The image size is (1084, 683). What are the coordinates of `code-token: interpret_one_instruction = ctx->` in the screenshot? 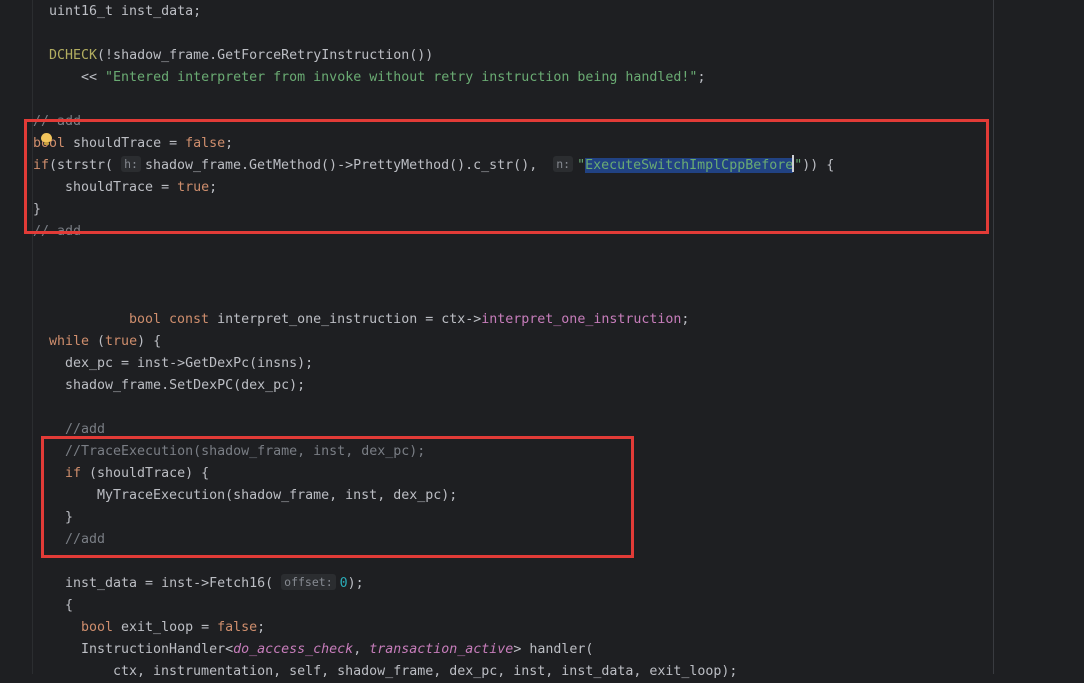 It's located at (345, 319).